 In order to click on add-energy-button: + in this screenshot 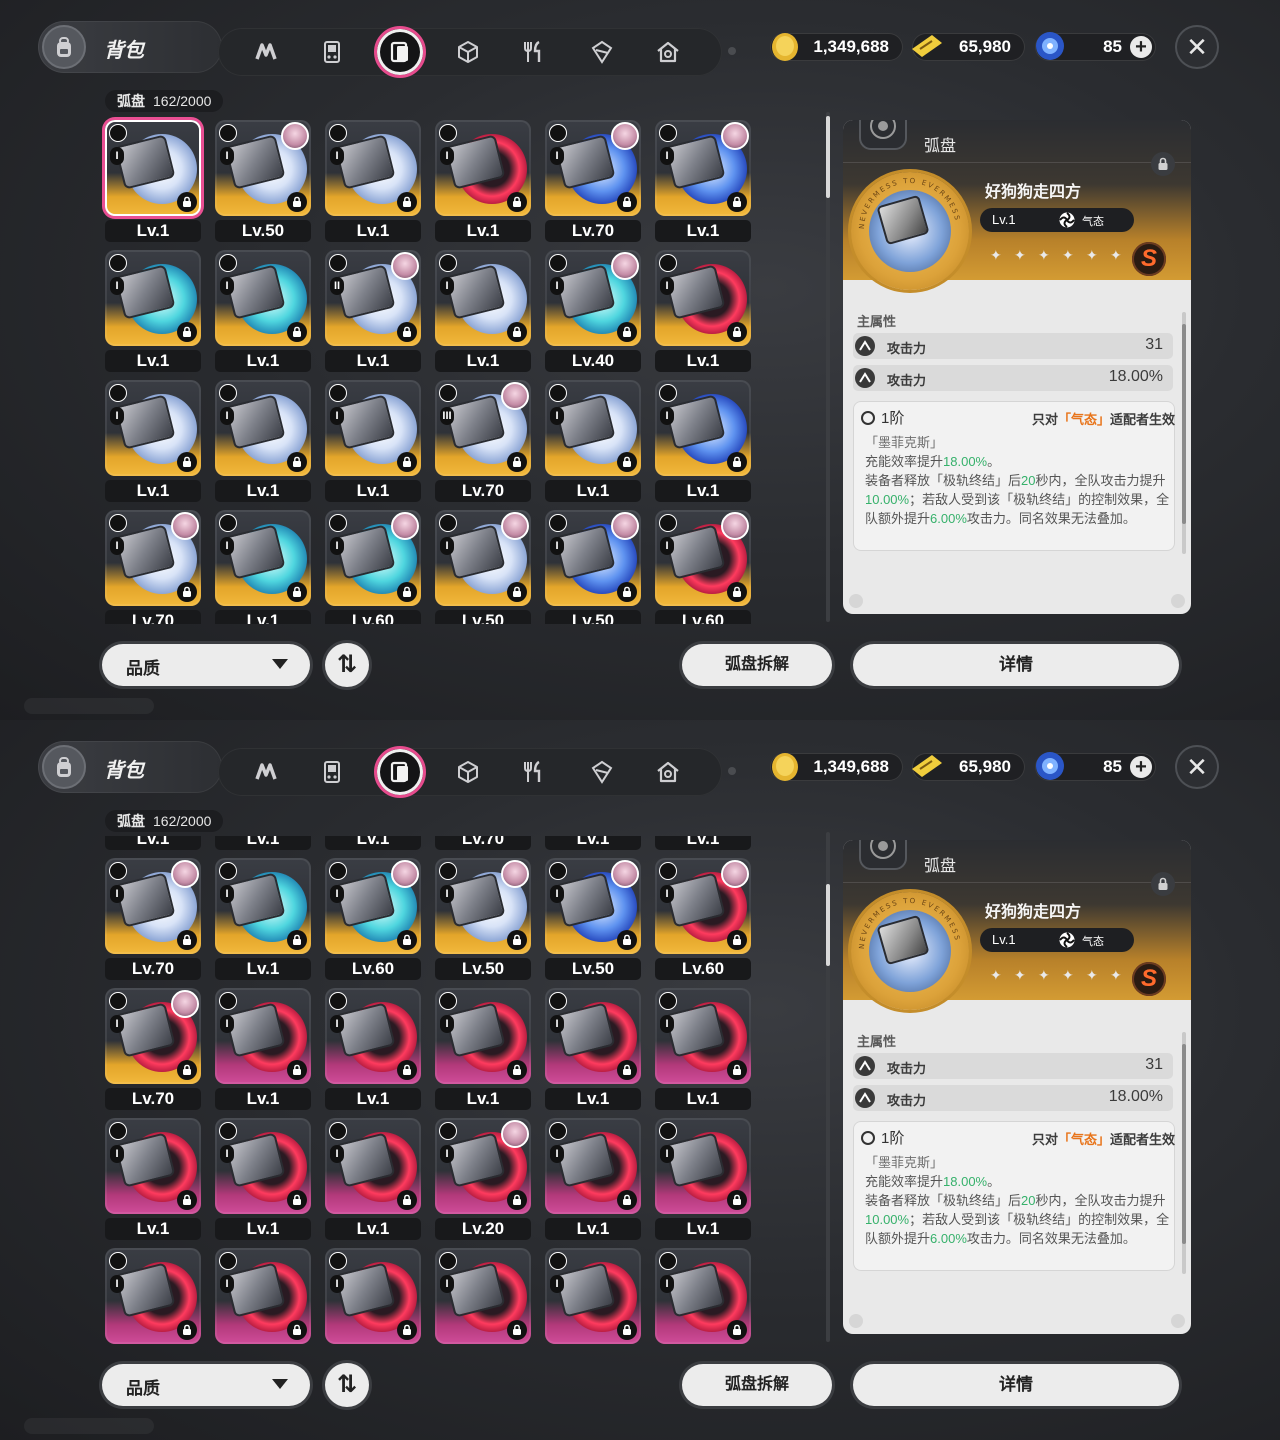, I will do `click(1141, 47)`.